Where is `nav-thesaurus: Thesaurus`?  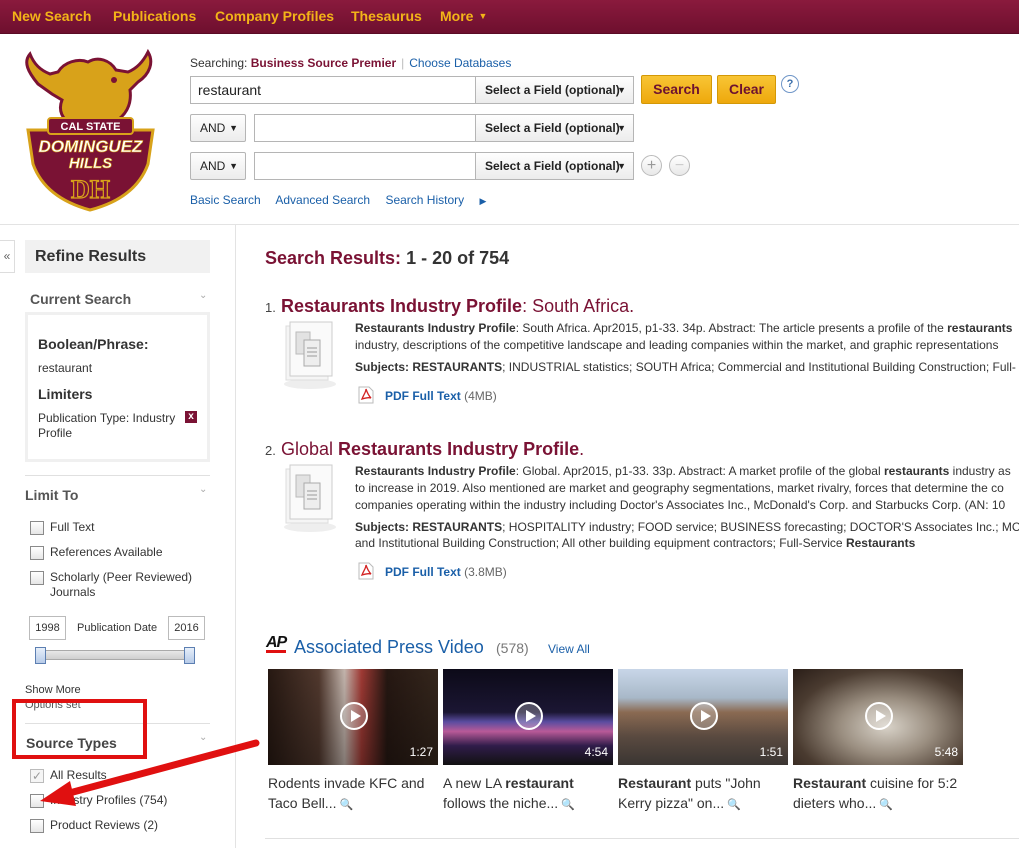 nav-thesaurus: Thesaurus is located at coordinates (386, 16).